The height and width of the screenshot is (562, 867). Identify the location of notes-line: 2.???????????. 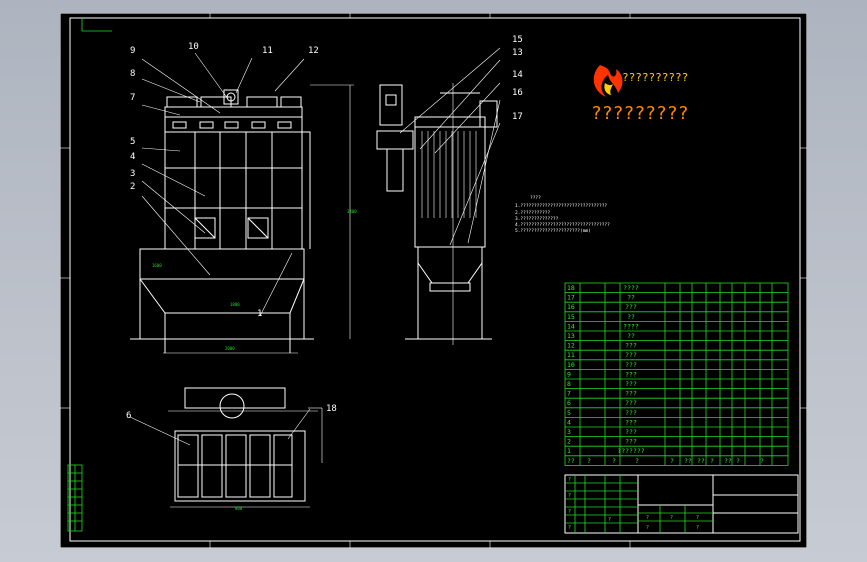
(533, 213).